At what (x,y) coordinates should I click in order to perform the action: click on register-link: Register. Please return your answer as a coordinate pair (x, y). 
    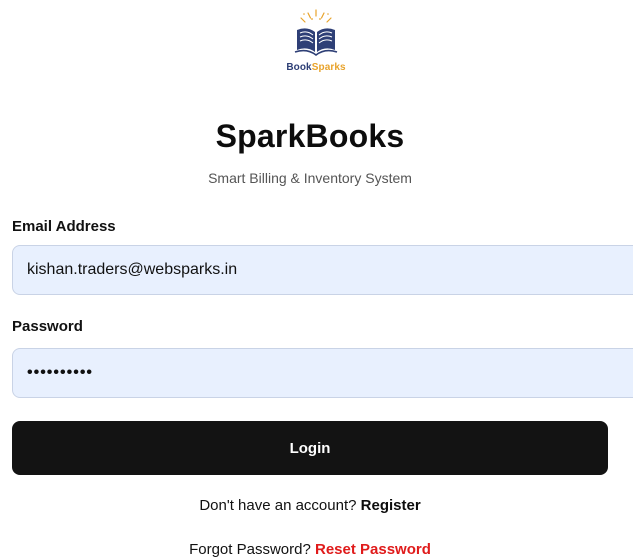
    Looking at the image, I should click on (391, 505).